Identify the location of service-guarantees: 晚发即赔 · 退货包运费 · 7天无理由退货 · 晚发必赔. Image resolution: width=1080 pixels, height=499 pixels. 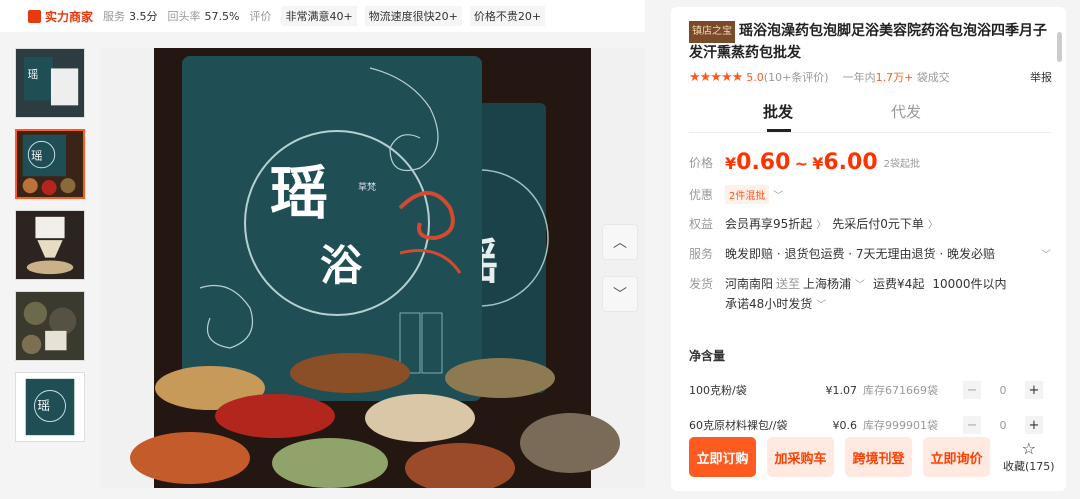
(860, 254).